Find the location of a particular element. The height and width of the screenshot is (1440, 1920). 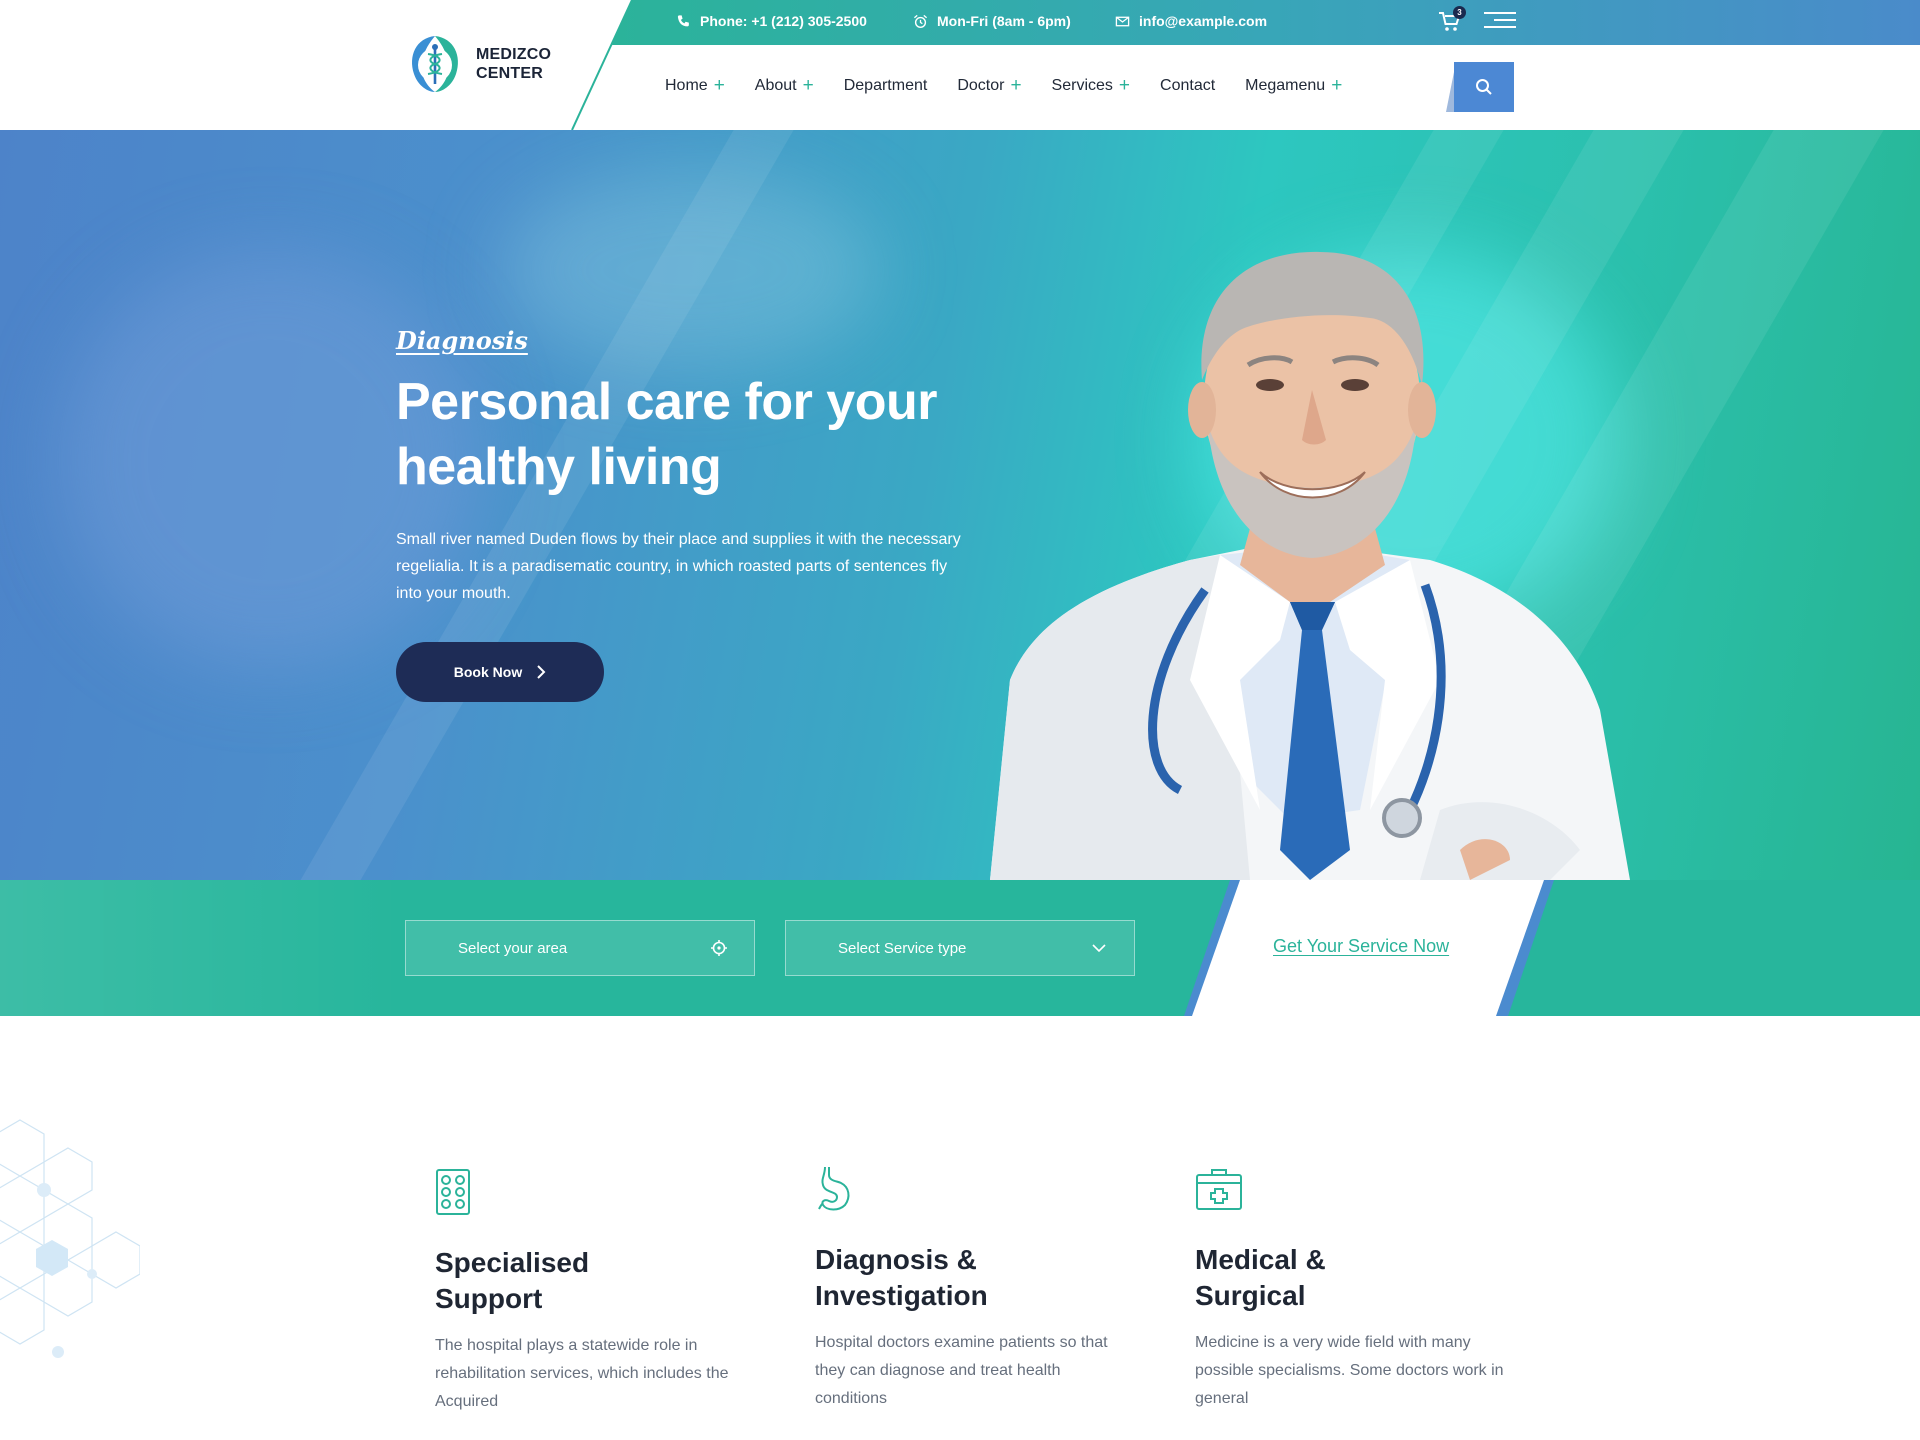

medical-kit-icon is located at coordinates (1219, 1189).